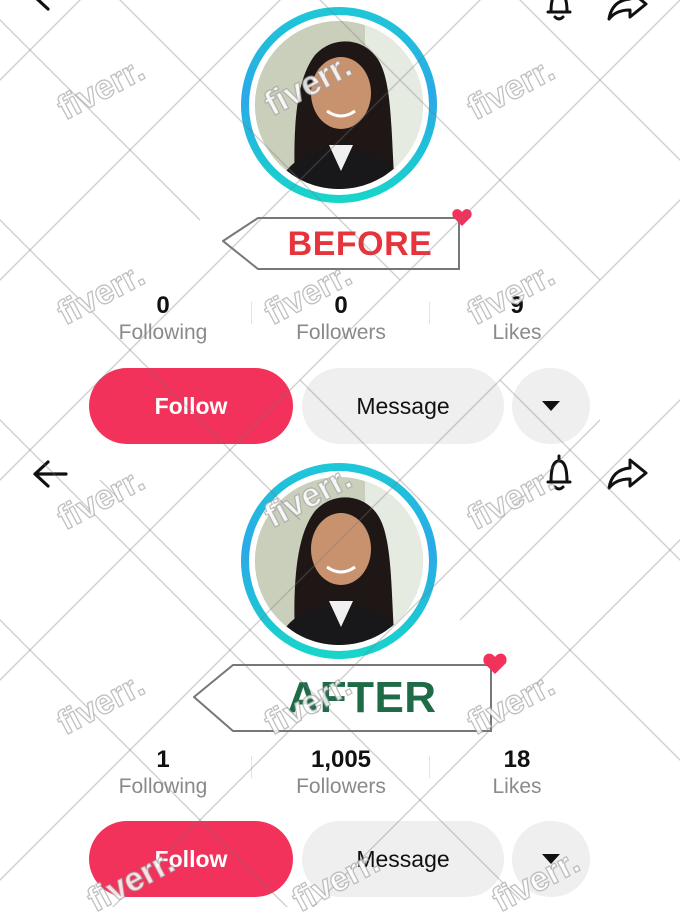 Image resolution: width=680 pixels, height=920 pixels. What do you see at coordinates (163, 759) in the screenshot?
I see `following-count: 1` at bounding box center [163, 759].